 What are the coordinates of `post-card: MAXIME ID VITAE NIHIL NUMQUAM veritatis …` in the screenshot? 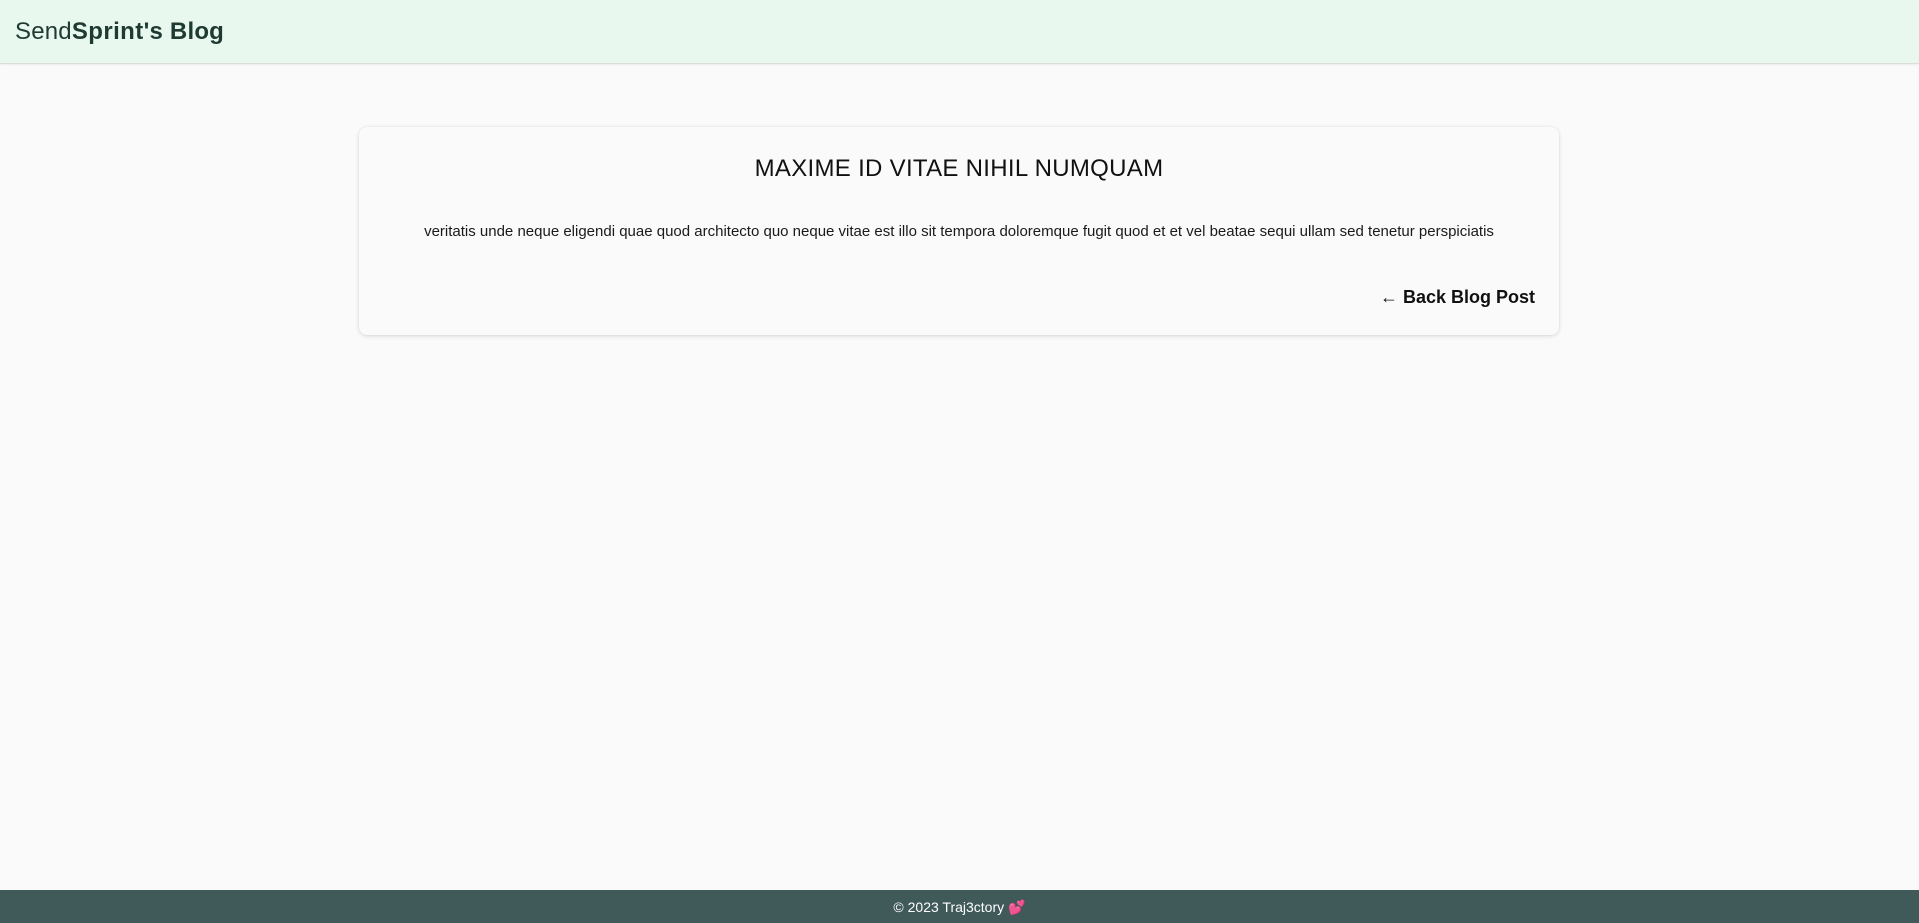 It's located at (959, 231).